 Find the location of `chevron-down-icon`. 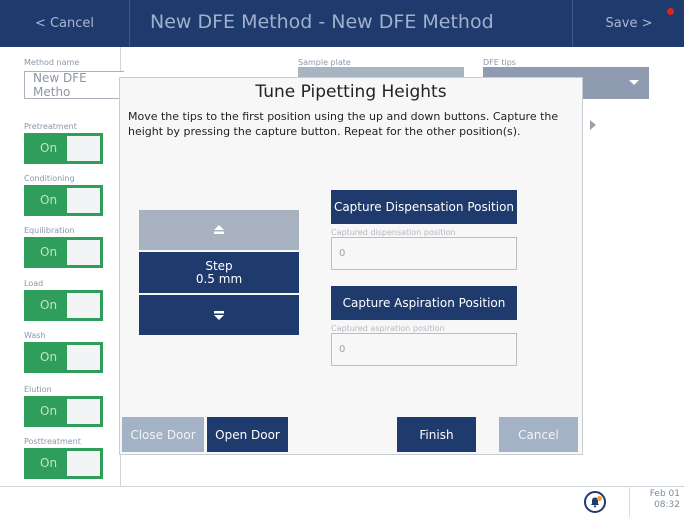

chevron-down-icon is located at coordinates (634, 82).